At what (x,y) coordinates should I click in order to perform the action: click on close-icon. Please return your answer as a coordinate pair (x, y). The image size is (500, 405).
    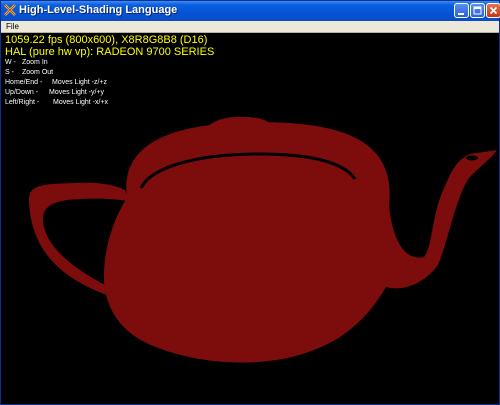
    Looking at the image, I should click on (493, 10).